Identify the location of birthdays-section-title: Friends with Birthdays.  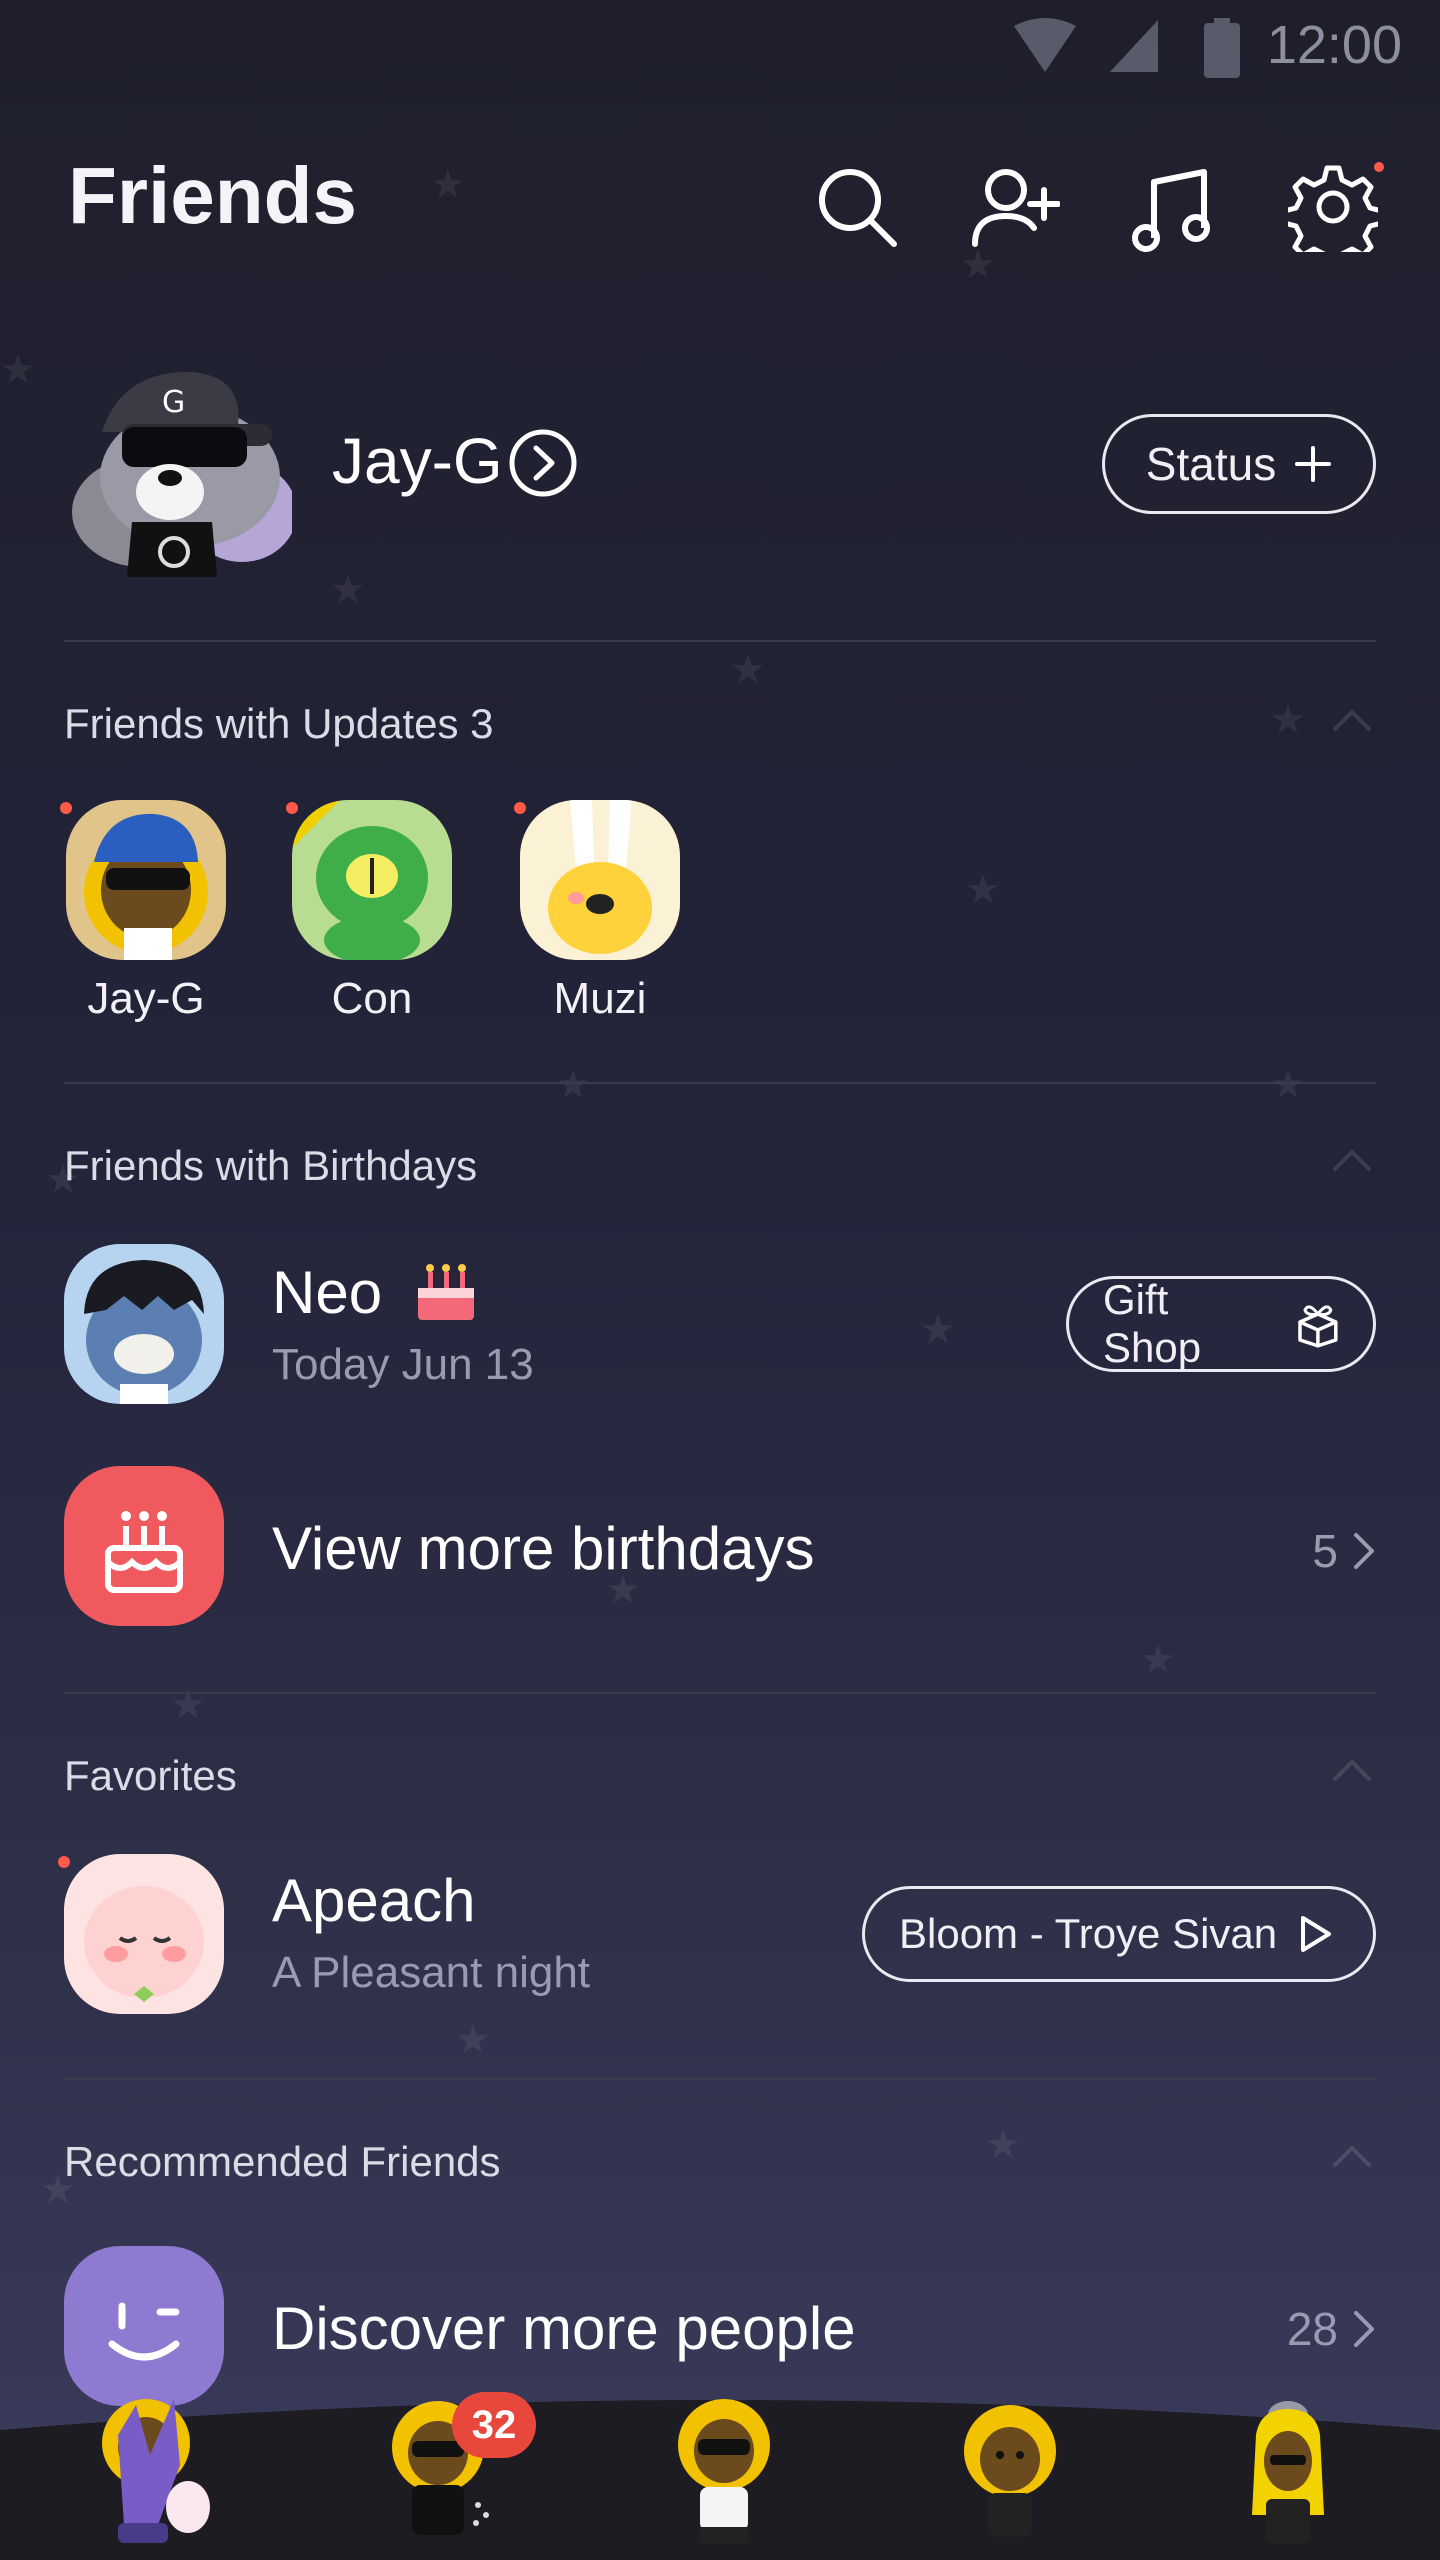
(271, 1165).